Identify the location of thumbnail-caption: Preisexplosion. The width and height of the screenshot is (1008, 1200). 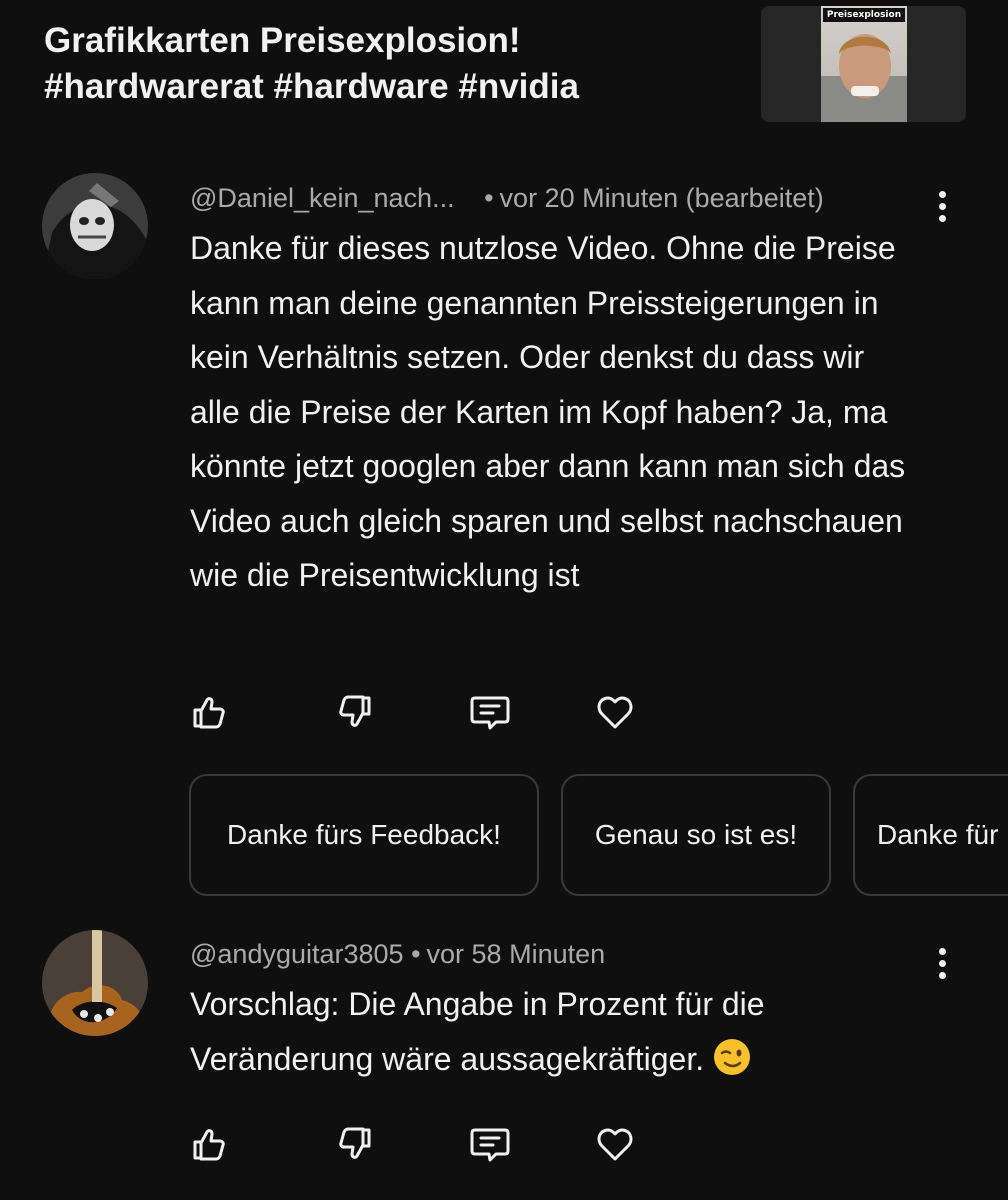
(864, 15).